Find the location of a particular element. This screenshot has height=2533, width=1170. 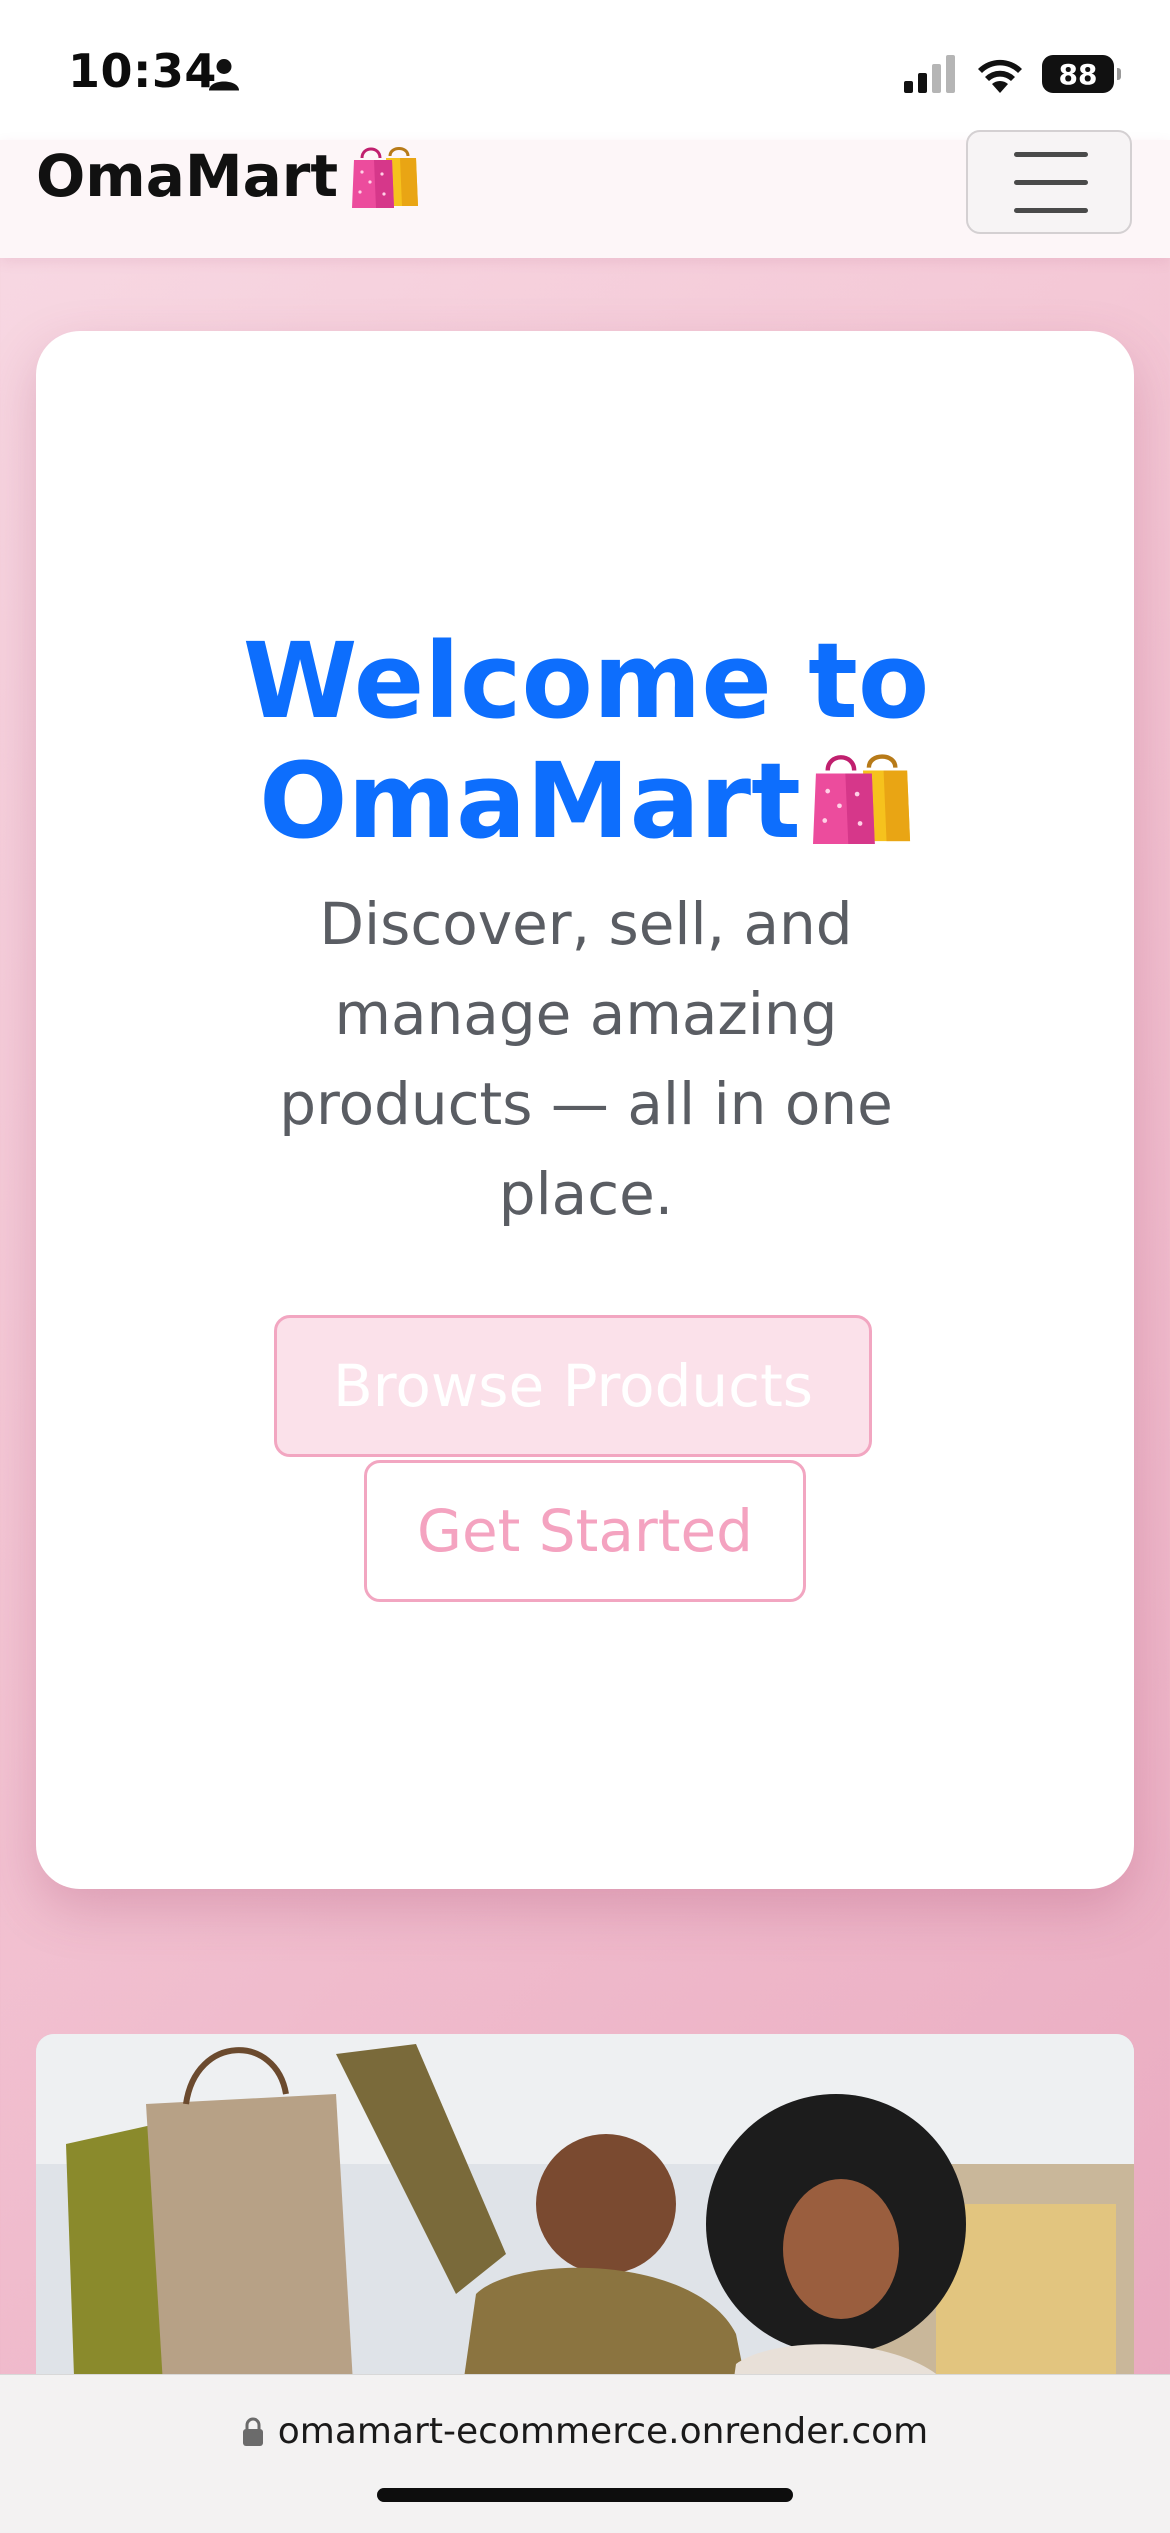

battery-icon: 88 is located at coordinates (1081, 74).